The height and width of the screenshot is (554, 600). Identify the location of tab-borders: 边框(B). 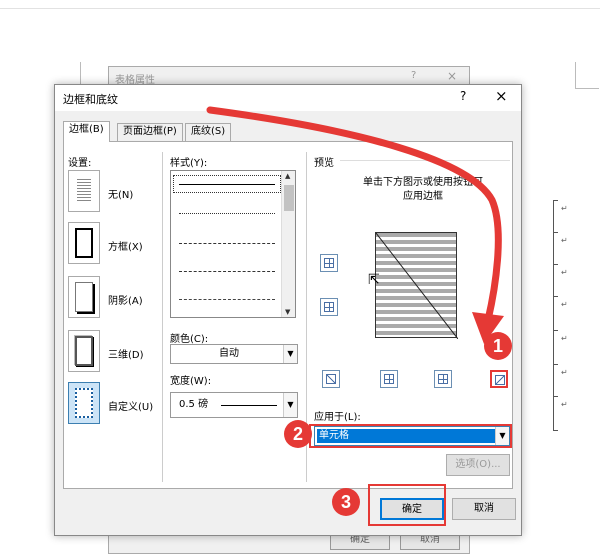
(86, 131).